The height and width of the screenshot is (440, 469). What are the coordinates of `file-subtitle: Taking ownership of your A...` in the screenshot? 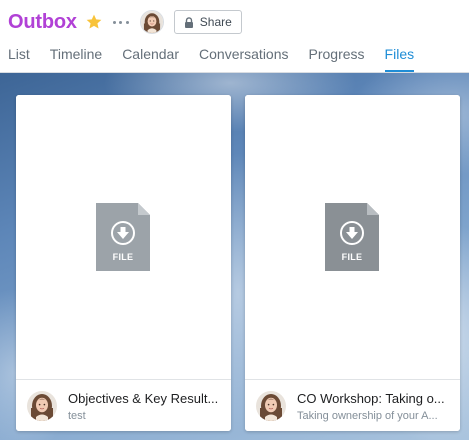 It's located at (367, 416).